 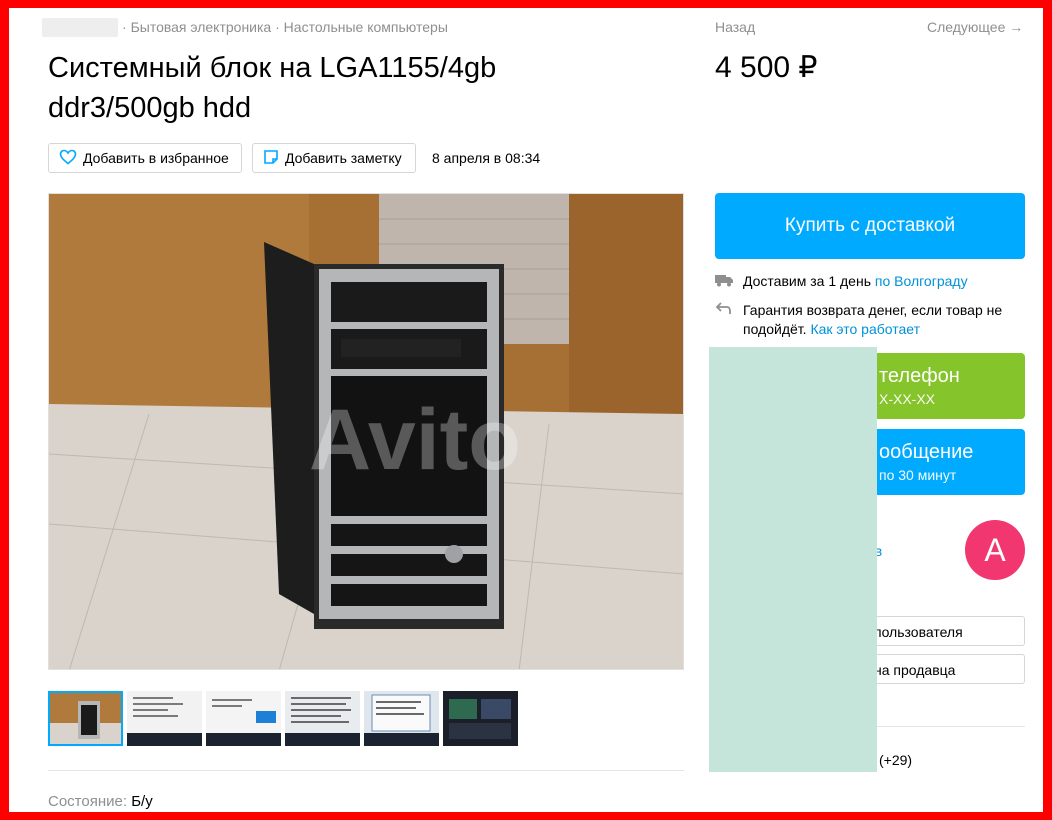 What do you see at coordinates (724, 320) in the screenshot?
I see `return-arrow-icon` at bounding box center [724, 320].